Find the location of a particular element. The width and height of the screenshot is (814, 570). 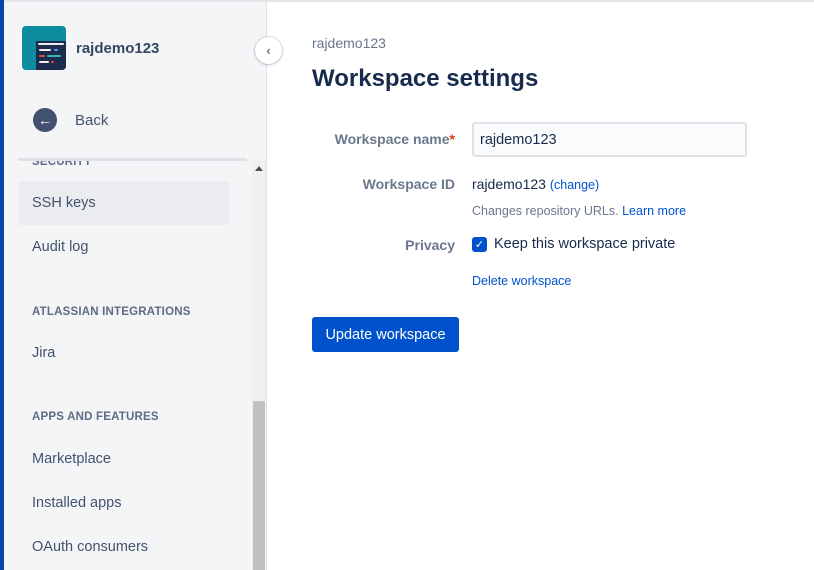

page-title: Workspace settings is located at coordinates (425, 78).